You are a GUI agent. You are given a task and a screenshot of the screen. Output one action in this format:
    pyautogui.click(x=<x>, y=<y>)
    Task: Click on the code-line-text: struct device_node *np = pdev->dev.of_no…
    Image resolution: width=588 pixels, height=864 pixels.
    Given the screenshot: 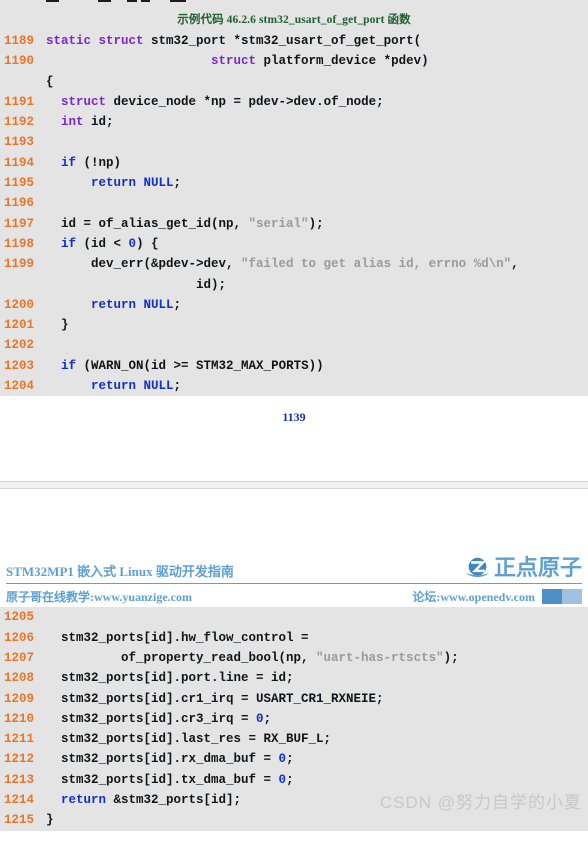 What is the action you would take?
    pyautogui.click(x=222, y=101)
    